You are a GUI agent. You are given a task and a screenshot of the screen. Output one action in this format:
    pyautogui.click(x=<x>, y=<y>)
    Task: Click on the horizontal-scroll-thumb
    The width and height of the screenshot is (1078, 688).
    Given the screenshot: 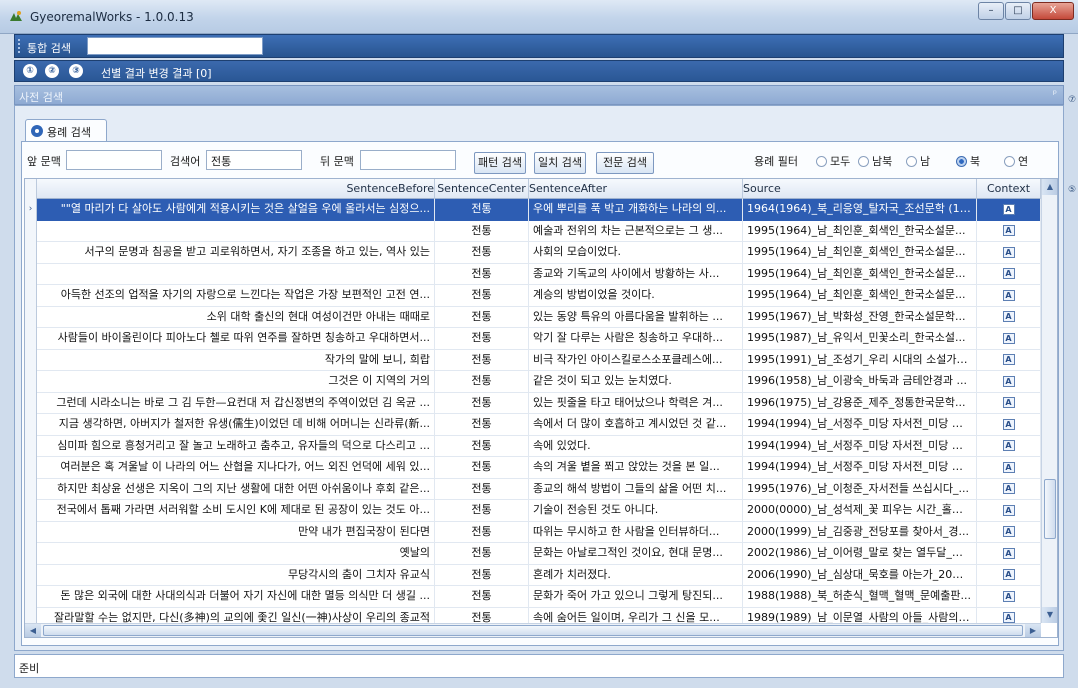 What is the action you would take?
    pyautogui.click(x=533, y=630)
    